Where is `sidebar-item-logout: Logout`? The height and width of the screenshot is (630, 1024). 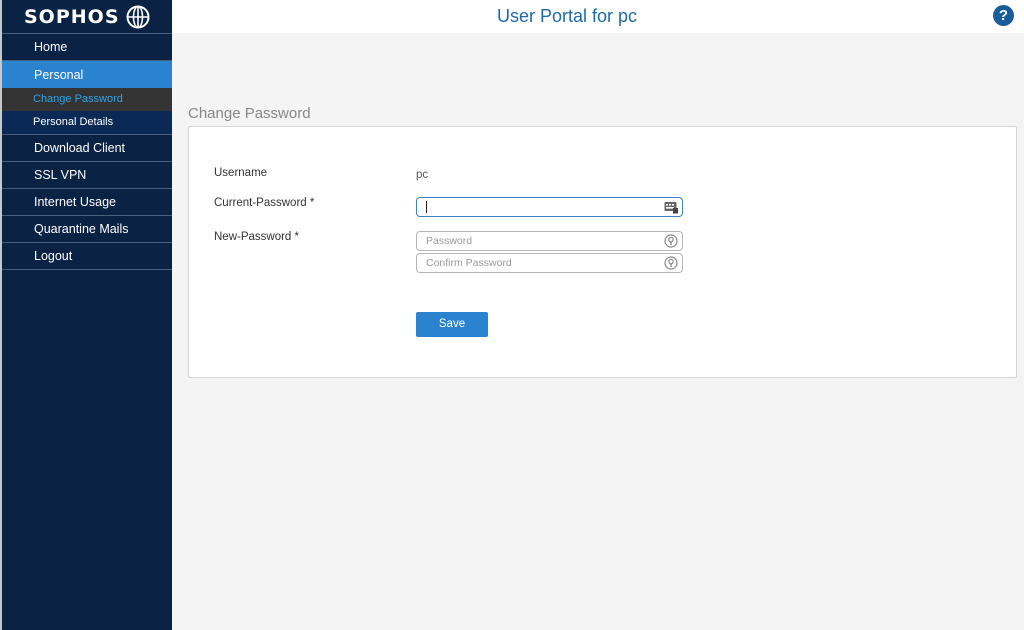 sidebar-item-logout: Logout is located at coordinates (87, 255).